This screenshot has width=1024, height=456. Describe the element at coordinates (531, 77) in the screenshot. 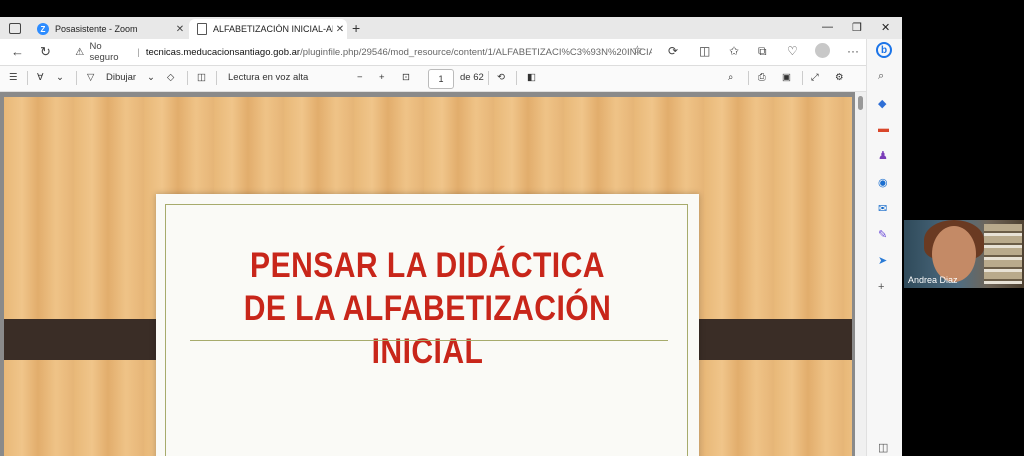

I see `page-view-icon: ◧` at that location.